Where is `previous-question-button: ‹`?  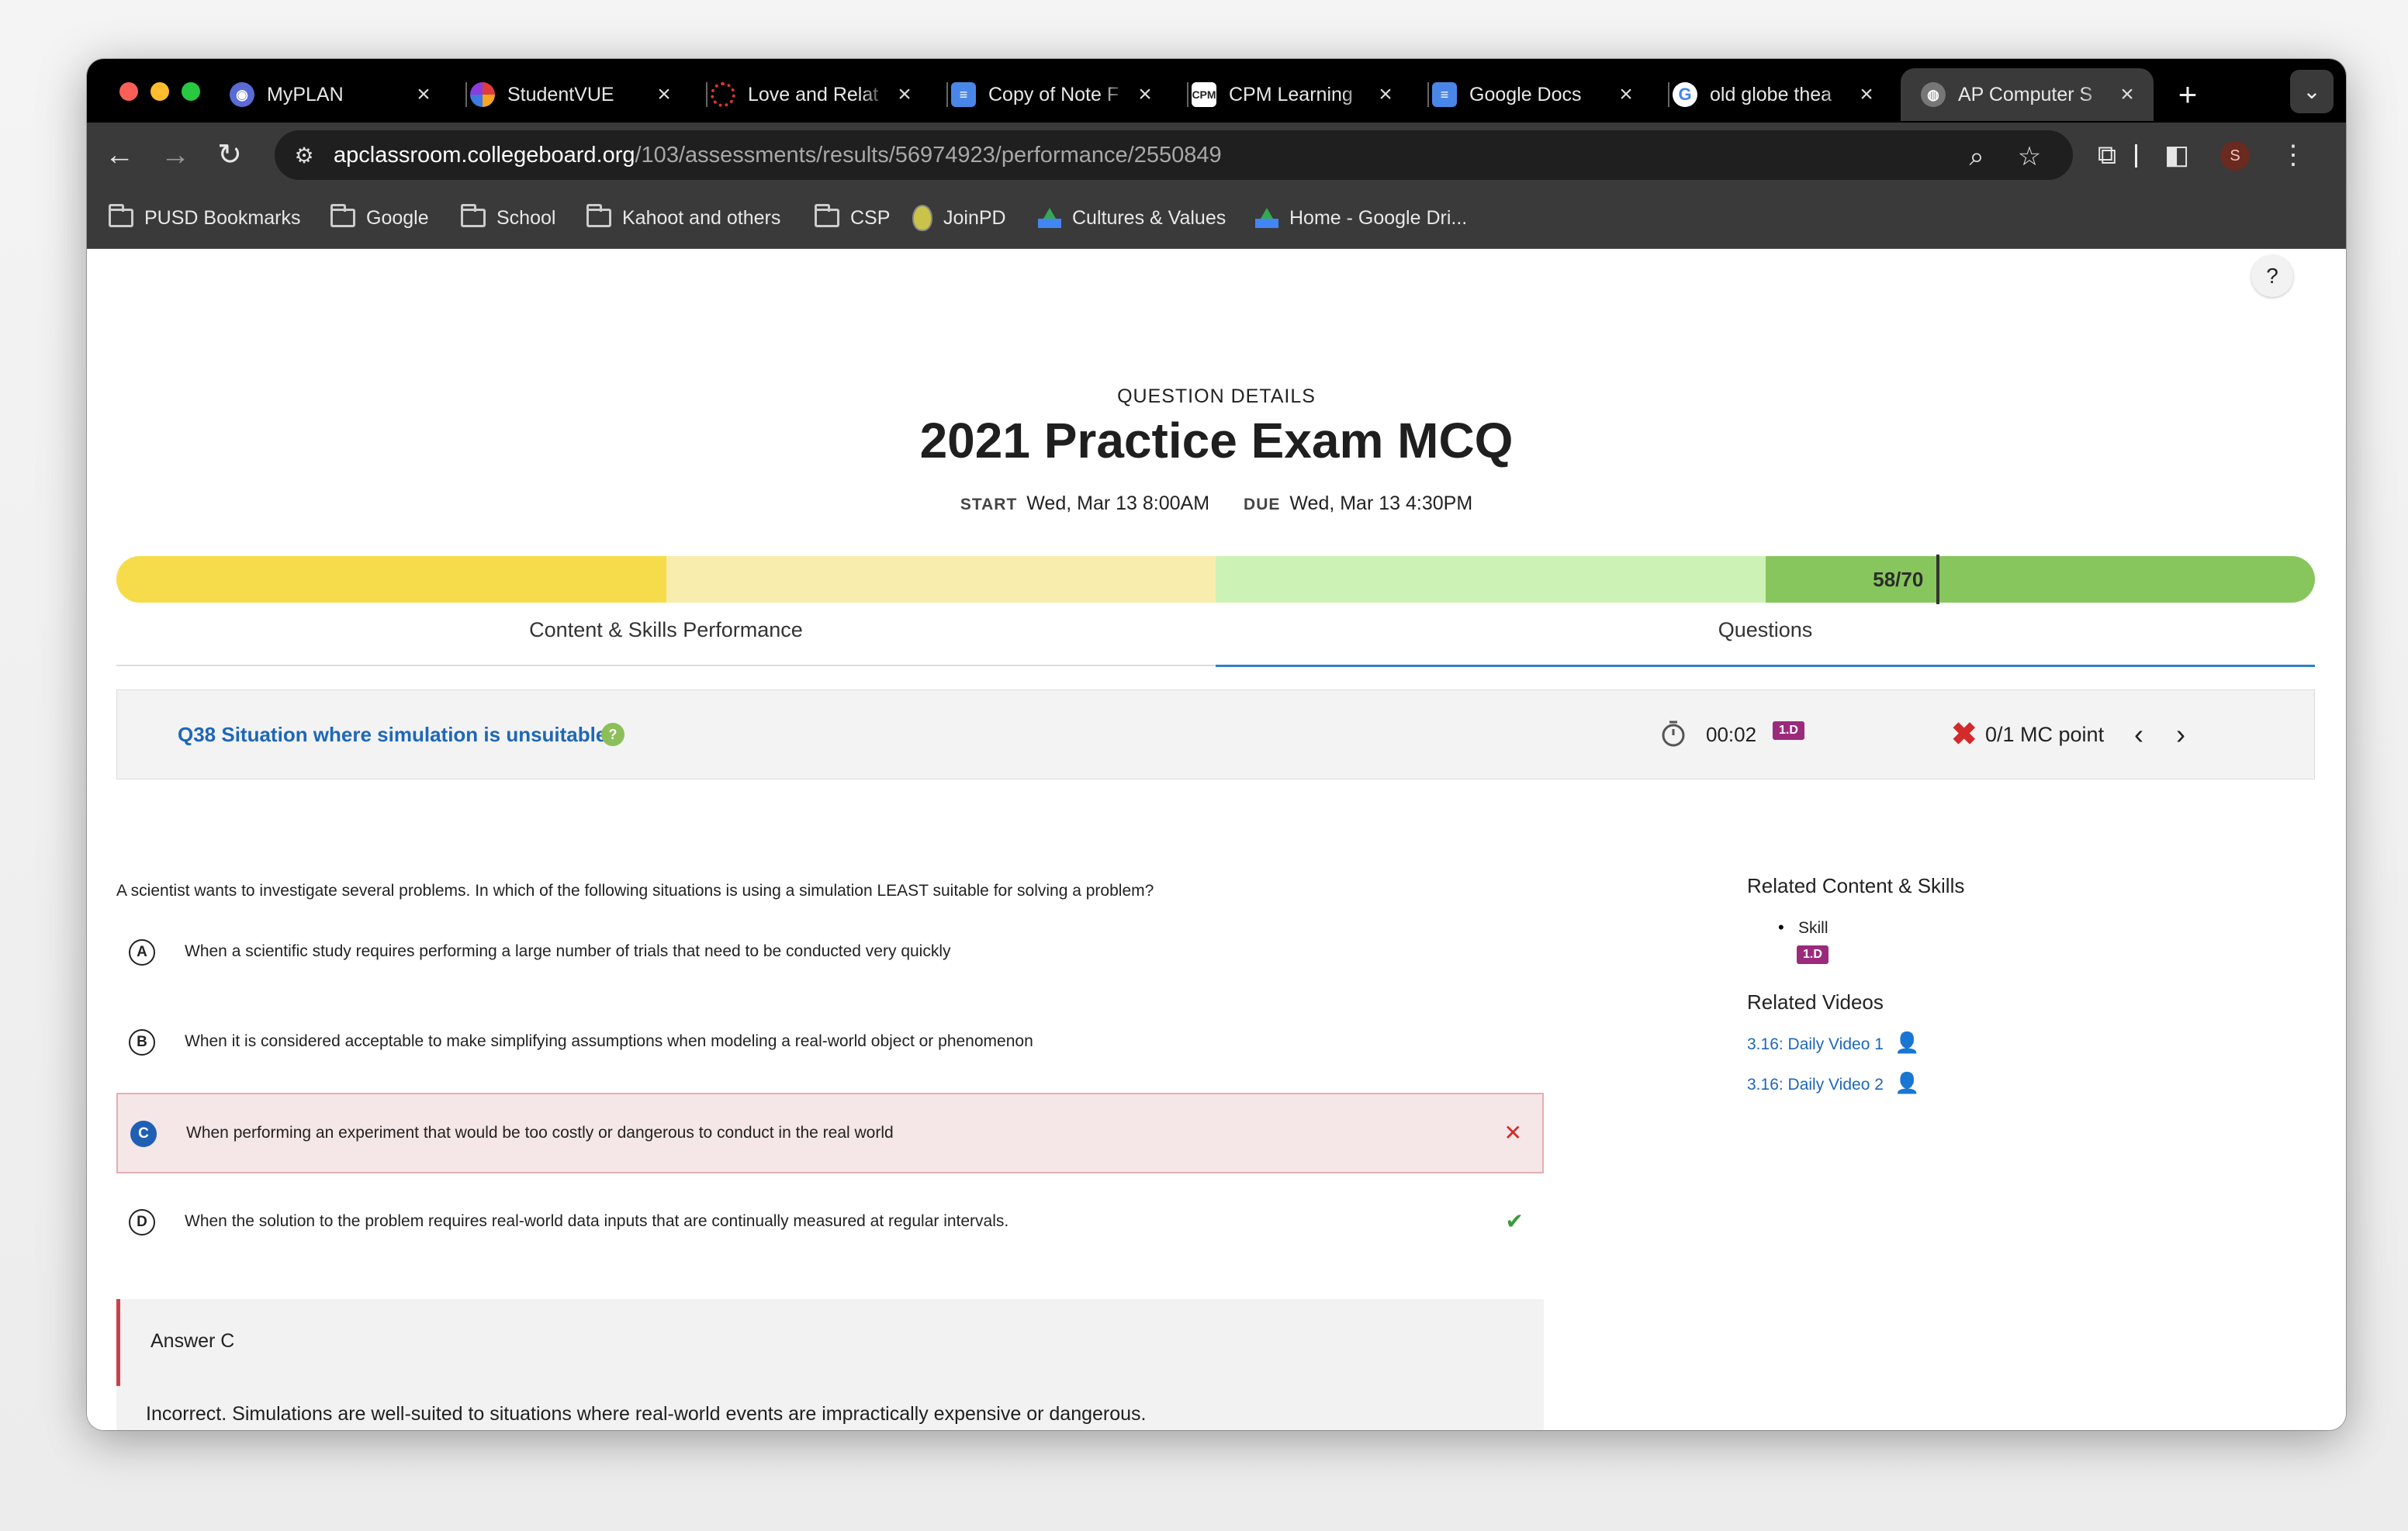
previous-question-button: ‹ is located at coordinates (2138, 734).